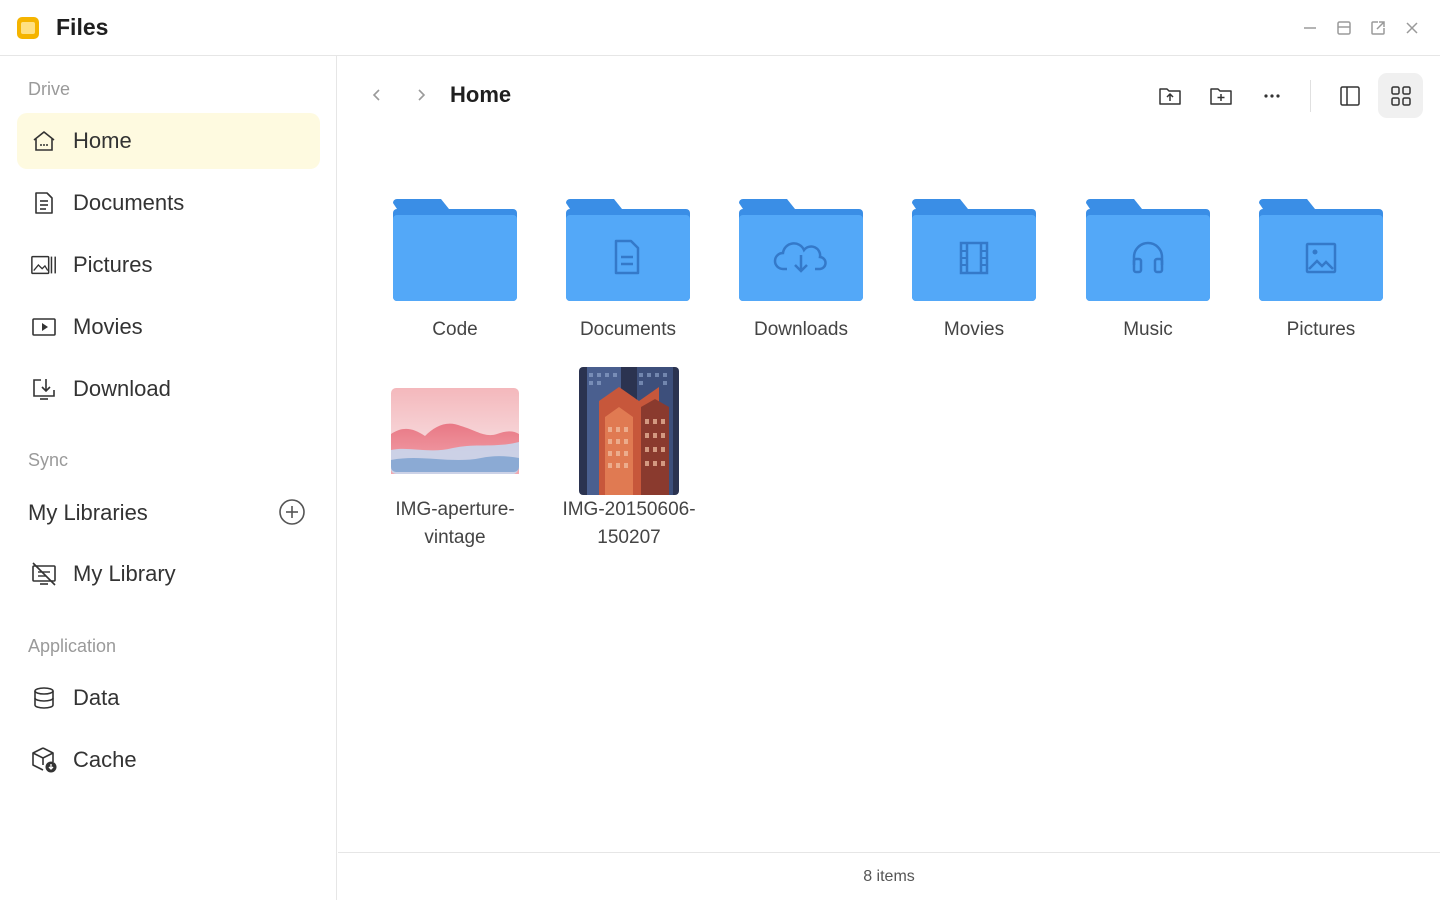  What do you see at coordinates (1148, 251) in the screenshot?
I see `folder-headphones-icon` at bounding box center [1148, 251].